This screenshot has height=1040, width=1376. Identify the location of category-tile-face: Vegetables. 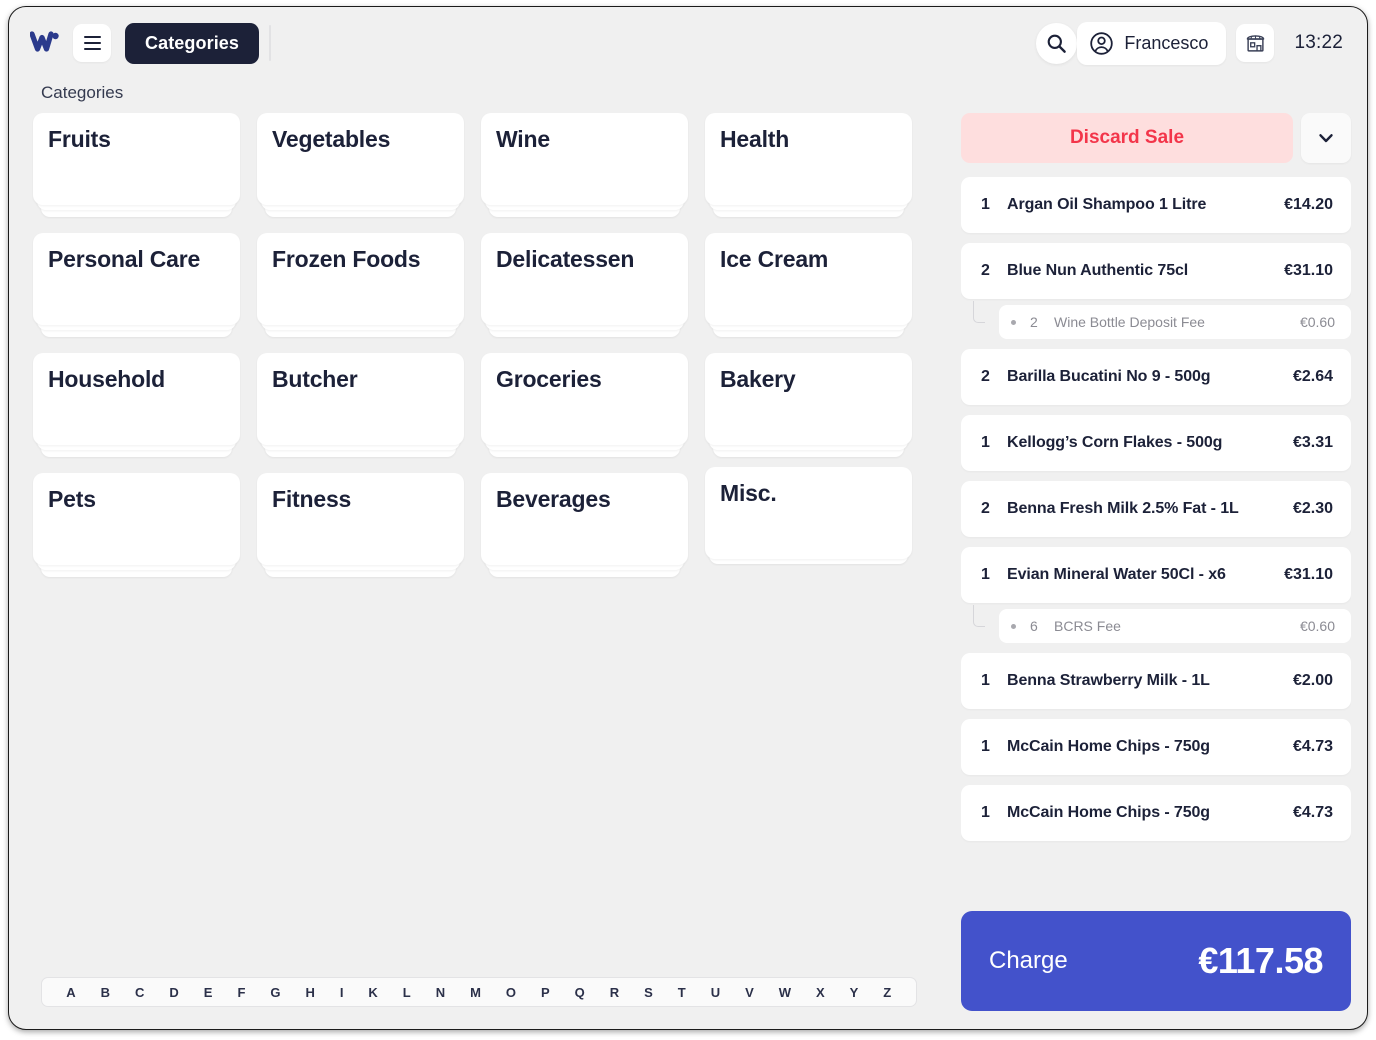
(360, 159).